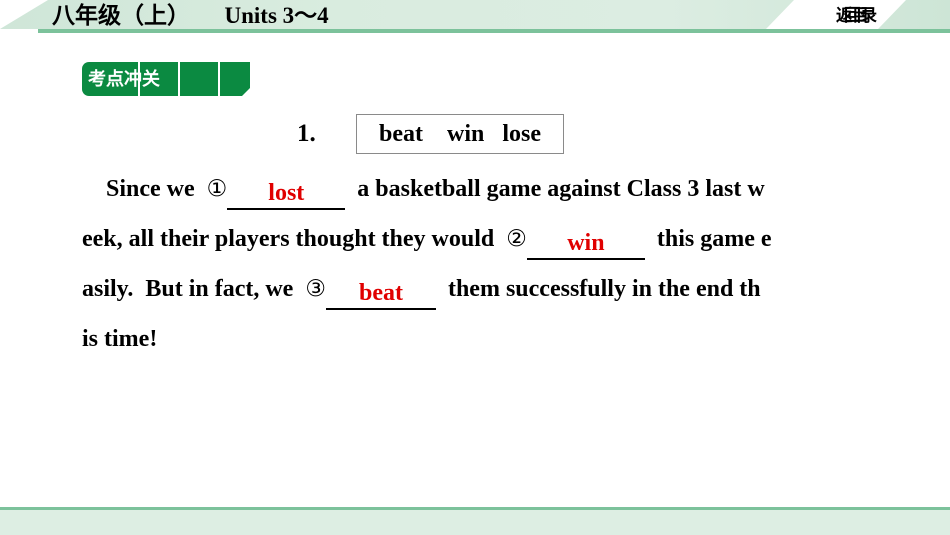  Describe the element at coordinates (555, 189) in the screenshot. I see `passage-text: a basketball game against Class 3 last w` at that location.